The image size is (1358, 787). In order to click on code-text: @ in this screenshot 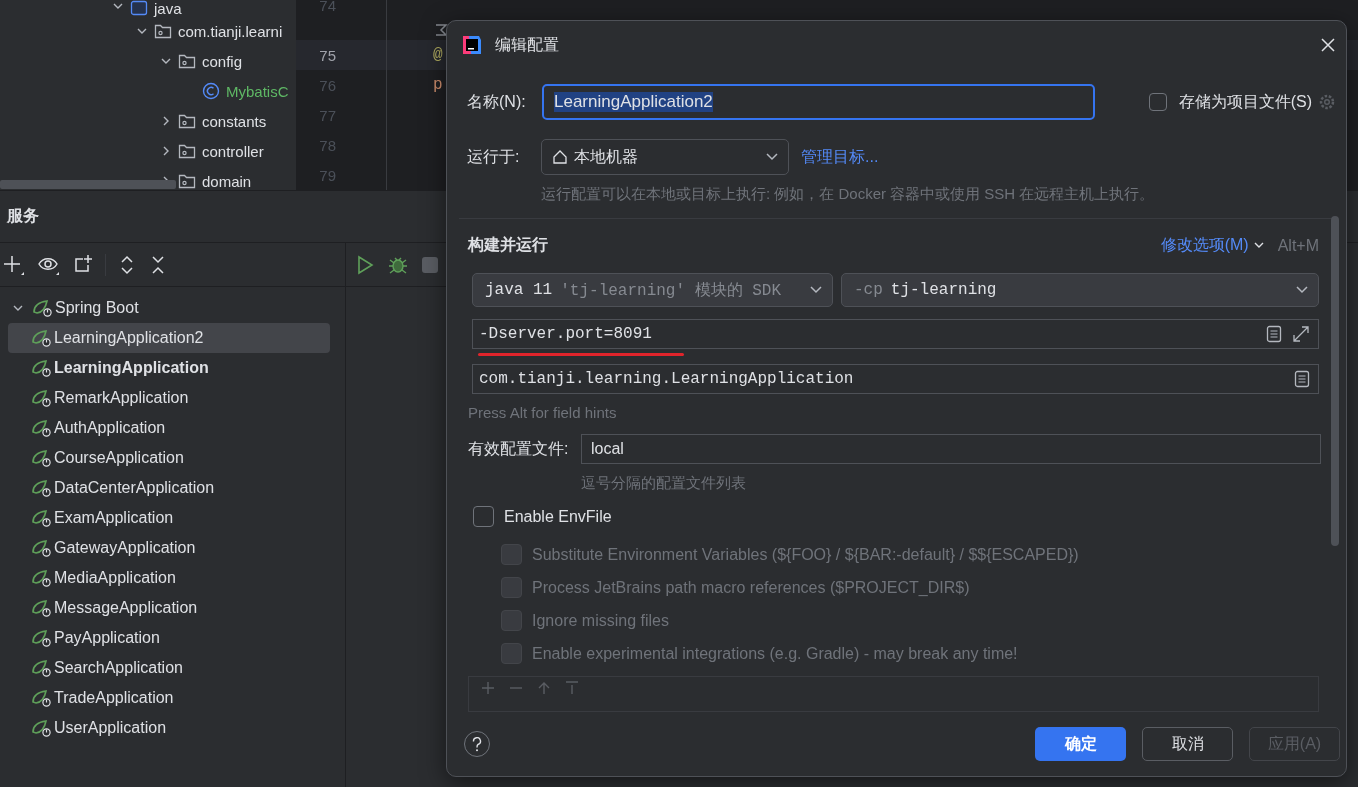, I will do `click(437, 55)`.